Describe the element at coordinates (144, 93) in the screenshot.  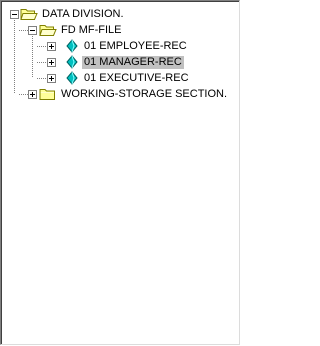
I see `tree-node-label: WORKING-STORAGE SECTION.` at that location.